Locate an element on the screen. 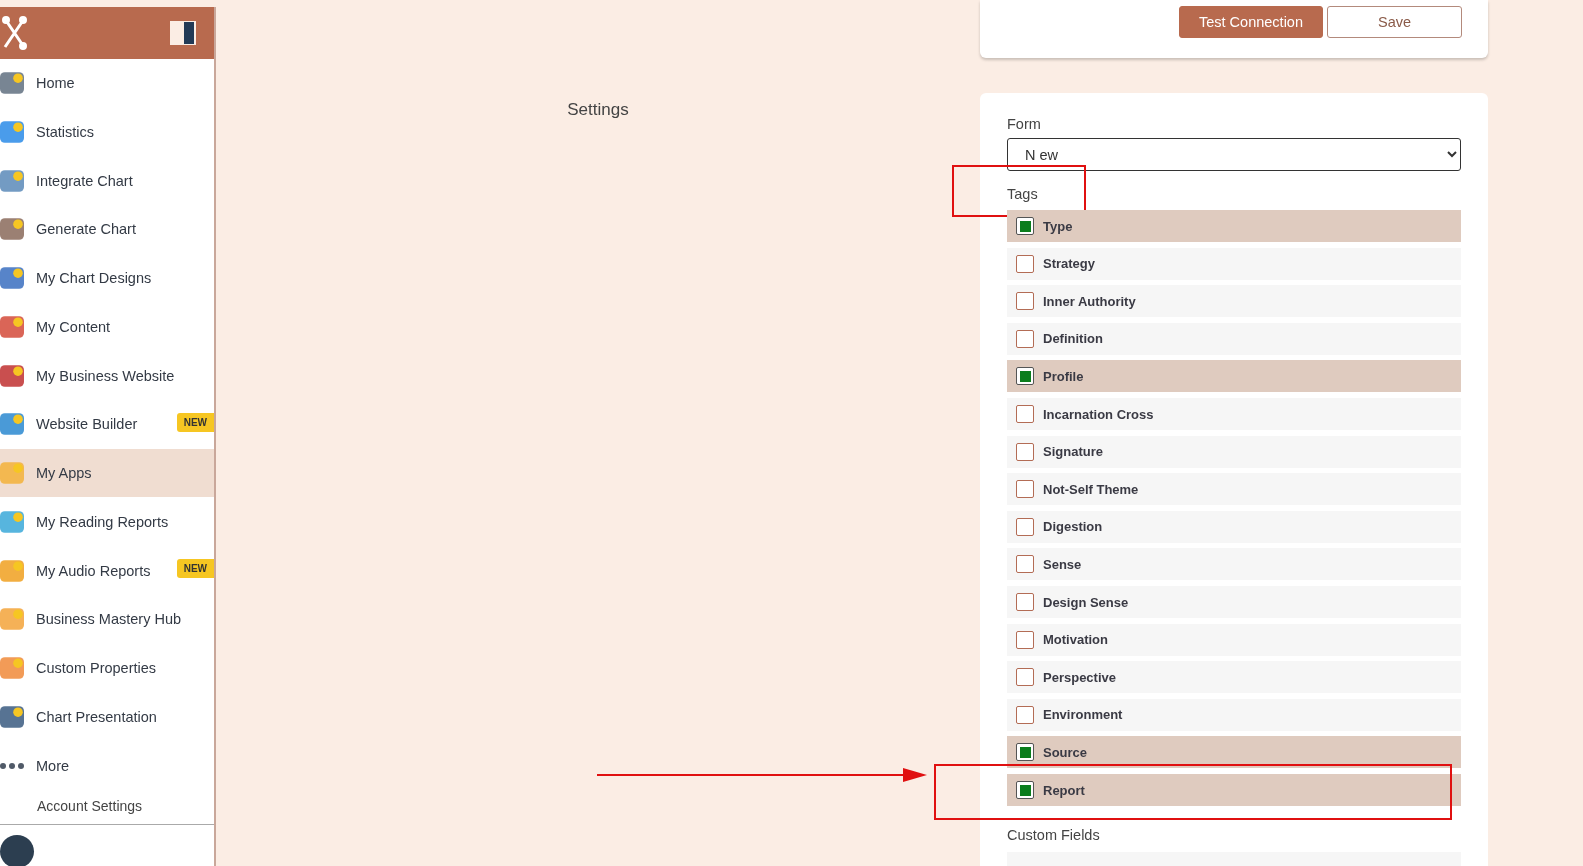  field-label: Form is located at coordinates (1024, 124).